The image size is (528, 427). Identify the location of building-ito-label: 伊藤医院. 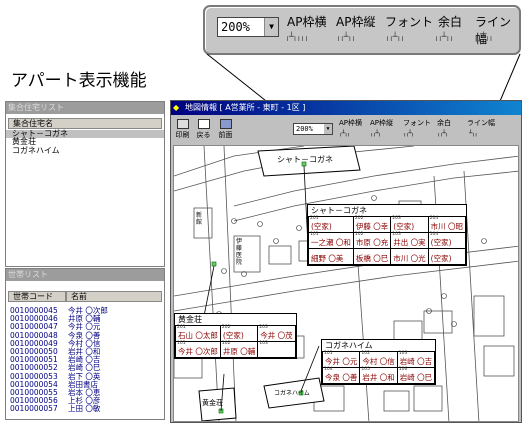
(239, 252).